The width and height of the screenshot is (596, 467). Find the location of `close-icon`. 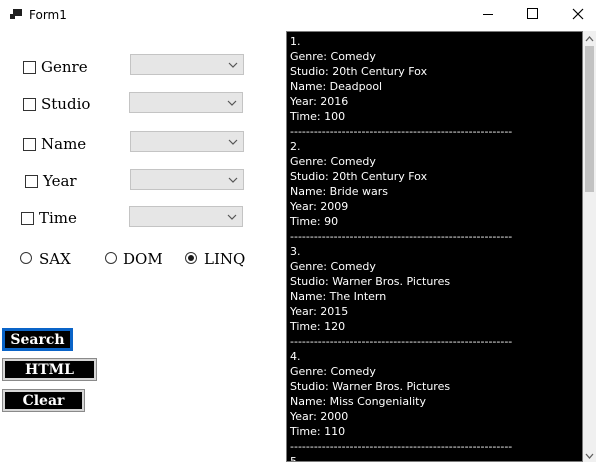

close-icon is located at coordinates (578, 14).